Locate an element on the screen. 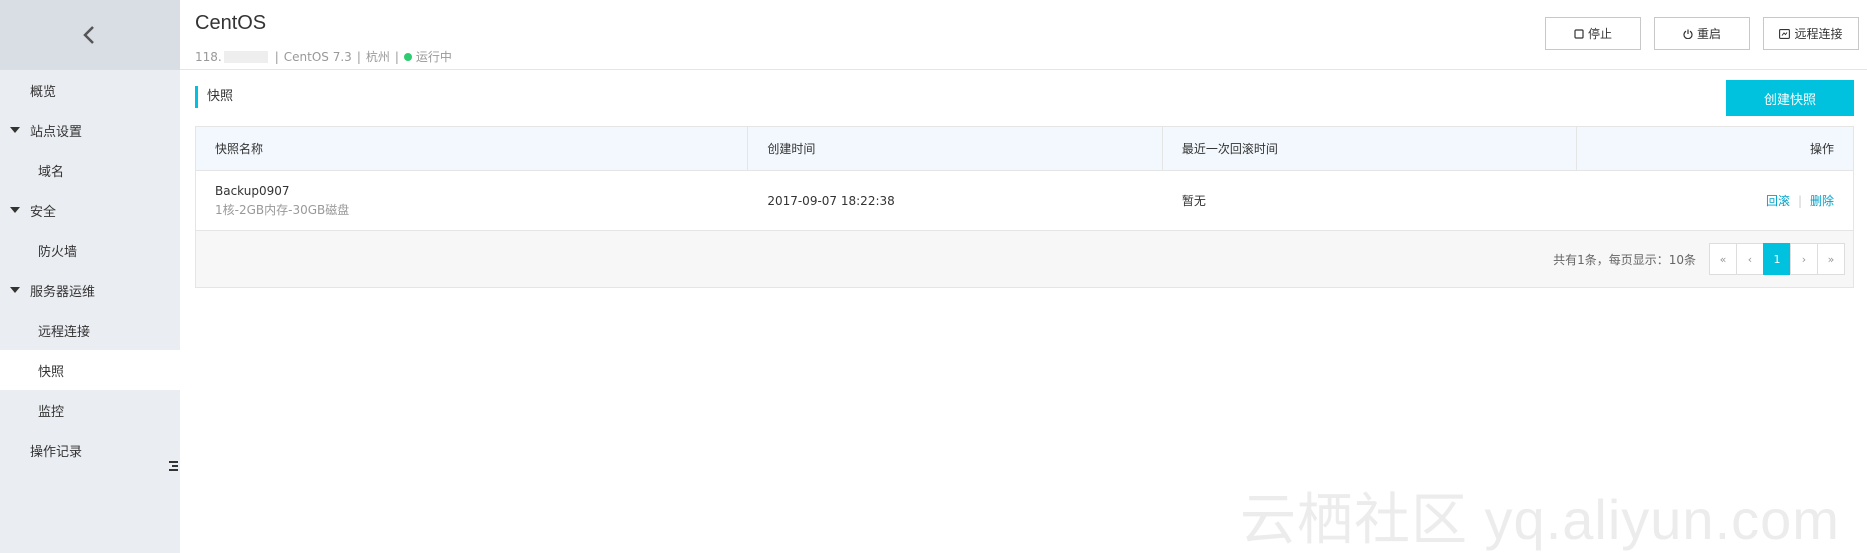  snapshot-name-cell: Backup0907 1核-2GB内存-30GB磁盘 is located at coordinates (472, 200).